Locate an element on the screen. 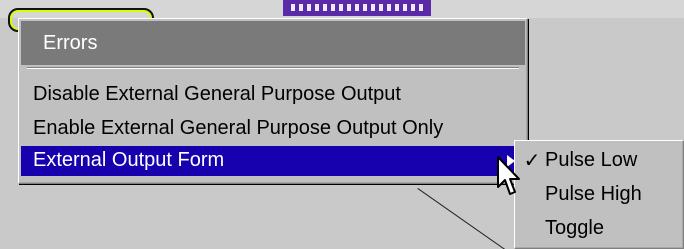  menu-separator is located at coordinates (273, 68).